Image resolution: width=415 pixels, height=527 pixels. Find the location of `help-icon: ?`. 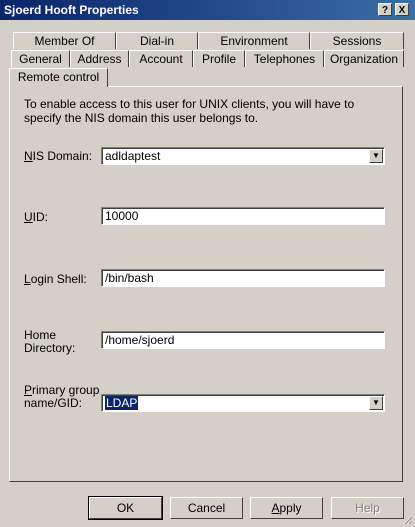

help-icon: ? is located at coordinates (385, 9).